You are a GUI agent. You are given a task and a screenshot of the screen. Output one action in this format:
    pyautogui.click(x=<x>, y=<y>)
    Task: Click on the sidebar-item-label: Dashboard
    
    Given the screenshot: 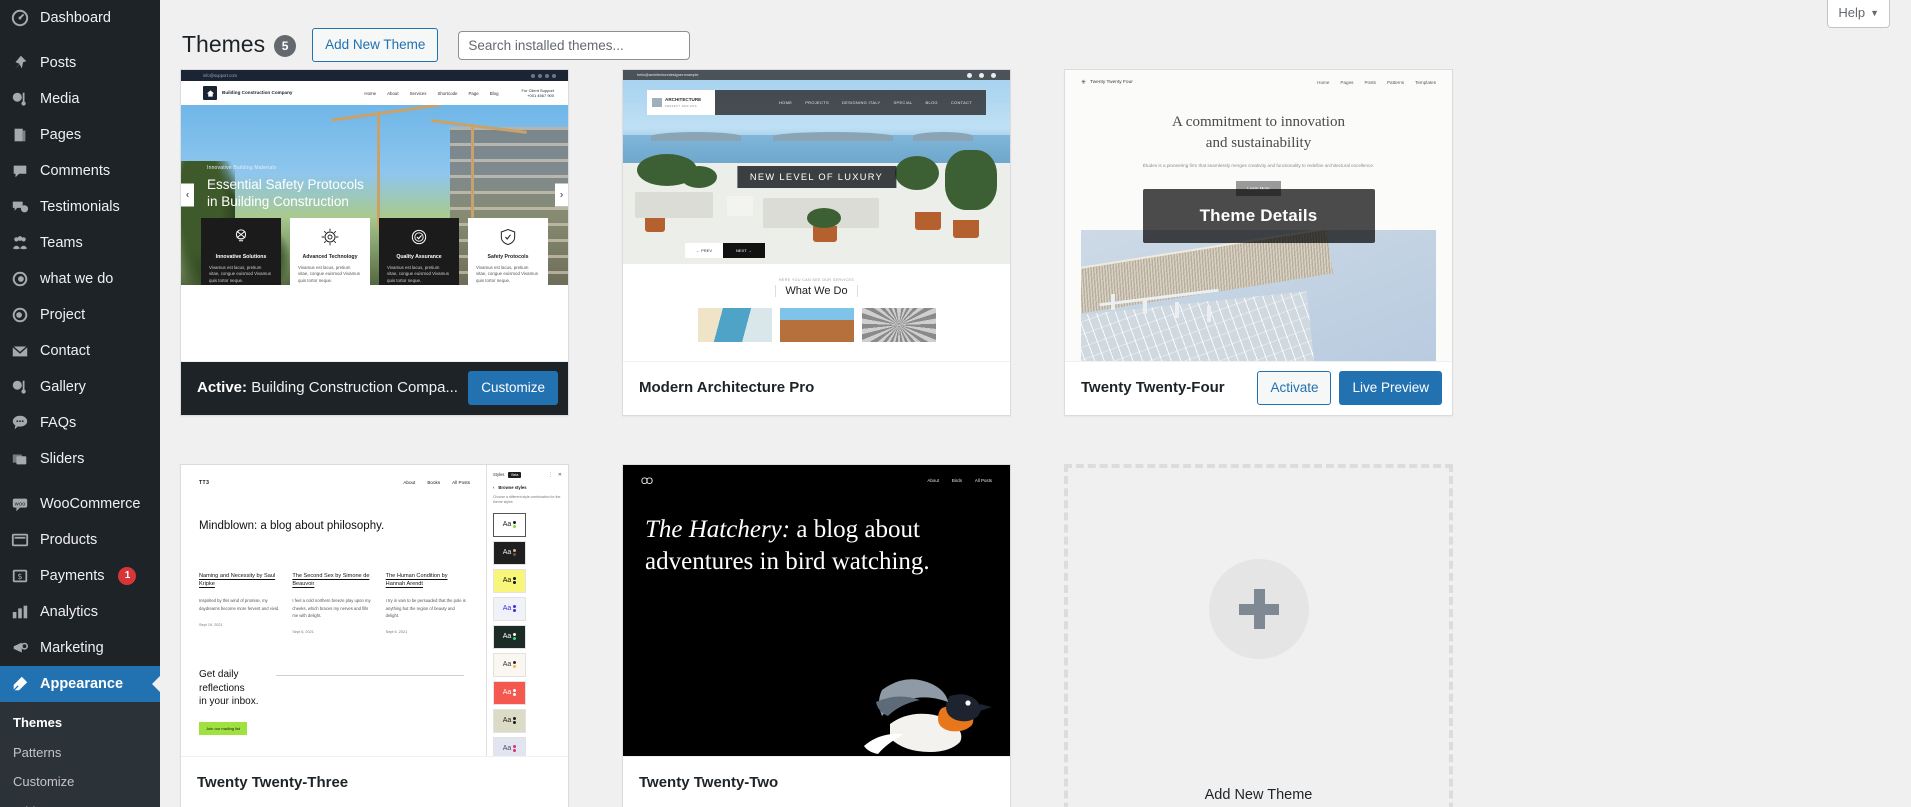 What is the action you would take?
    pyautogui.click(x=75, y=17)
    